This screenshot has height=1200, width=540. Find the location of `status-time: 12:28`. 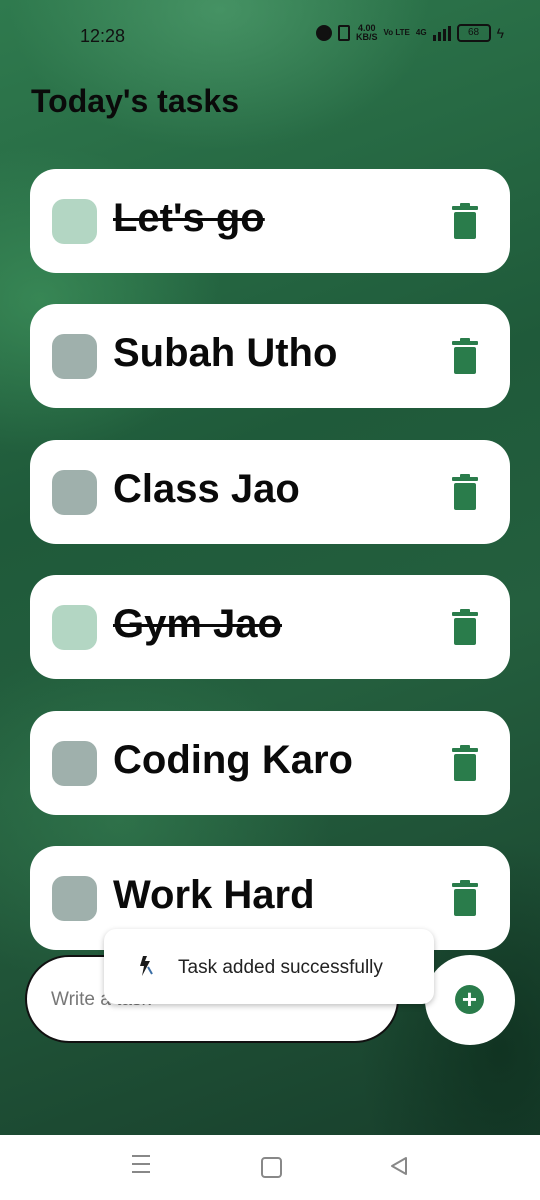

status-time: 12:28 is located at coordinates (103, 36).